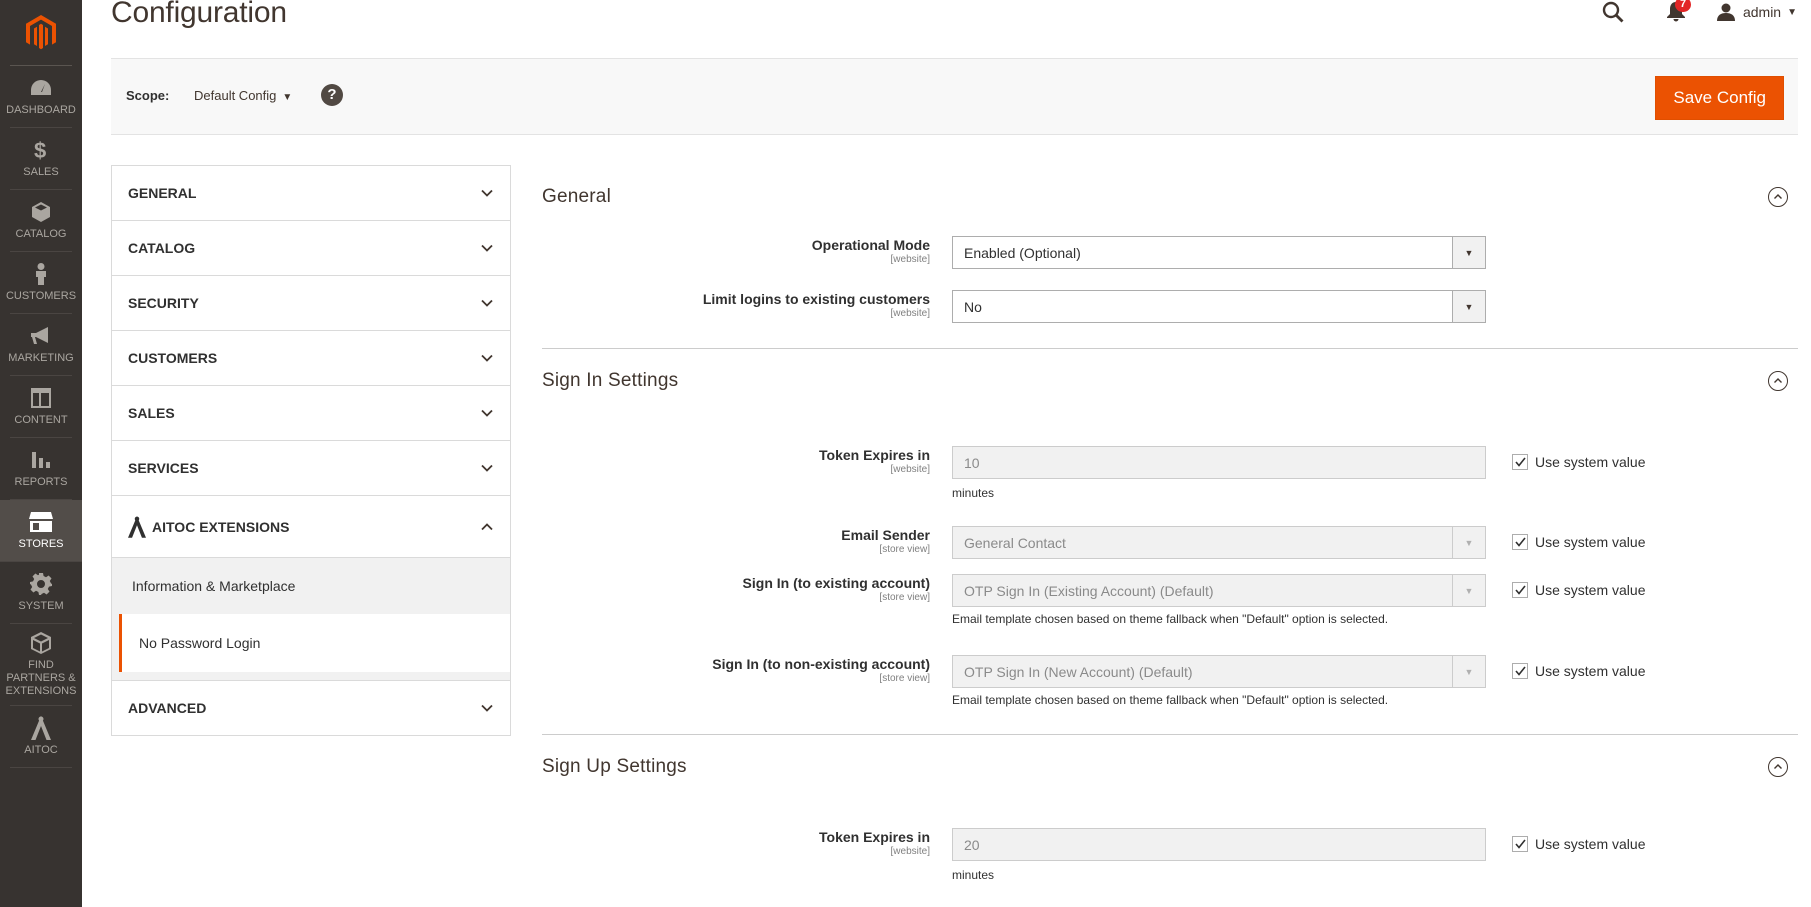 Image resolution: width=1811 pixels, height=907 pixels. Describe the element at coordinates (199, 14) in the screenshot. I see `page-title: Configuration` at that location.